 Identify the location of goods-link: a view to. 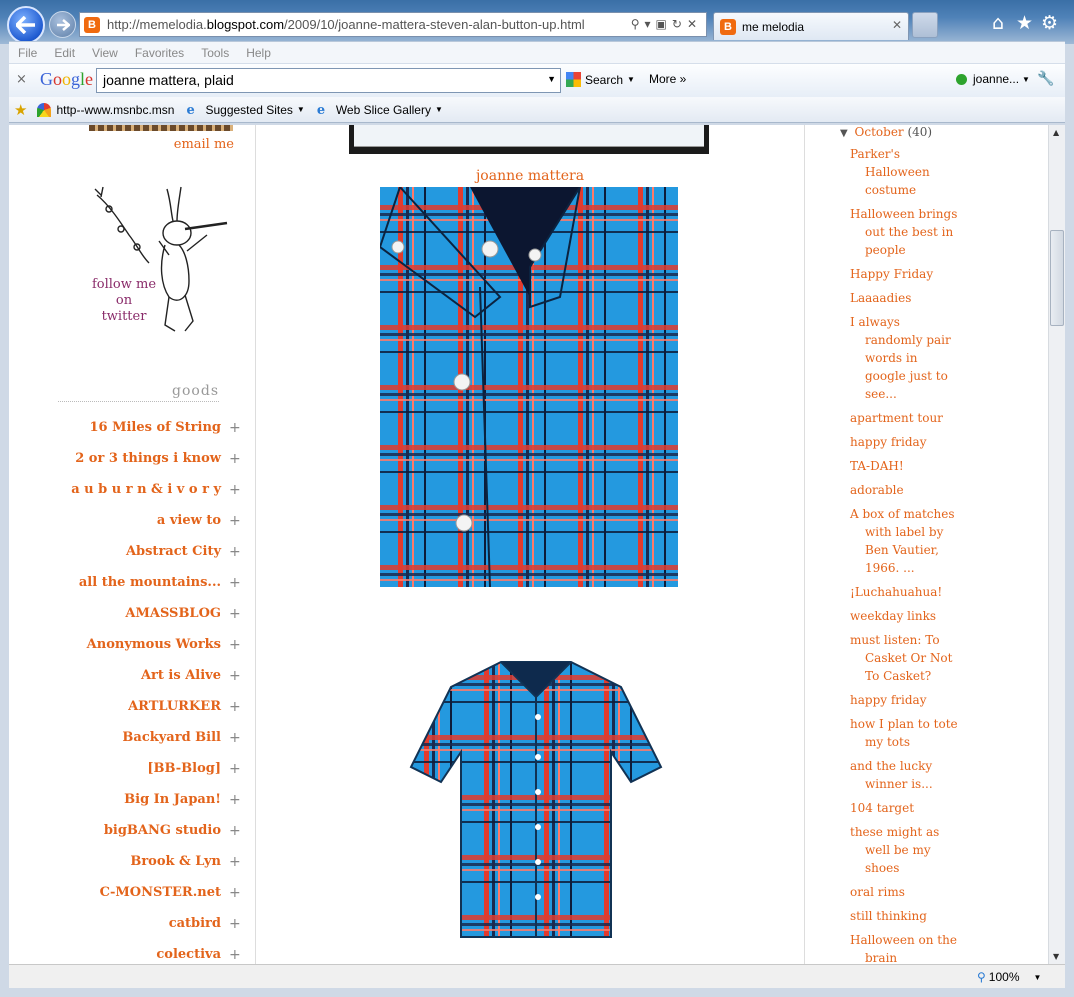
(189, 520).